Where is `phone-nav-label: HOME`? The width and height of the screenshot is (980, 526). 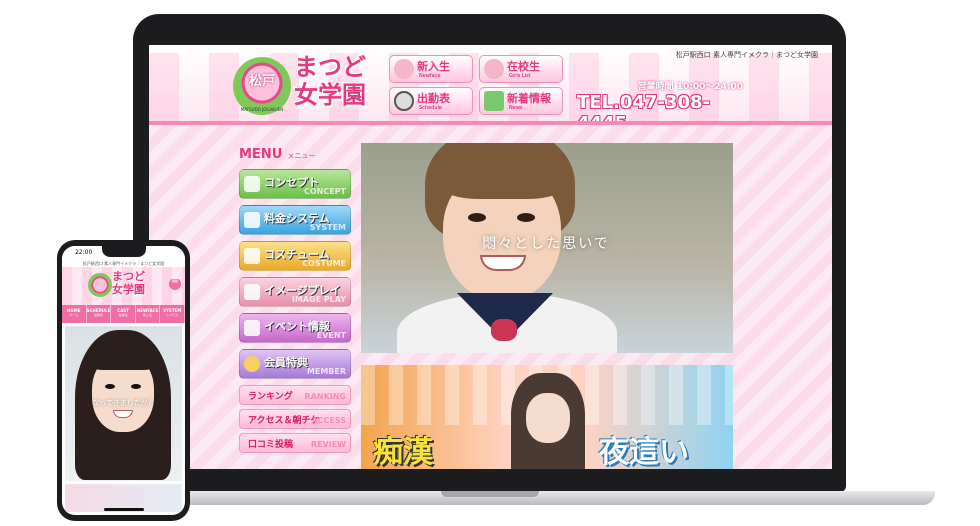 phone-nav-label: HOME is located at coordinates (74, 310).